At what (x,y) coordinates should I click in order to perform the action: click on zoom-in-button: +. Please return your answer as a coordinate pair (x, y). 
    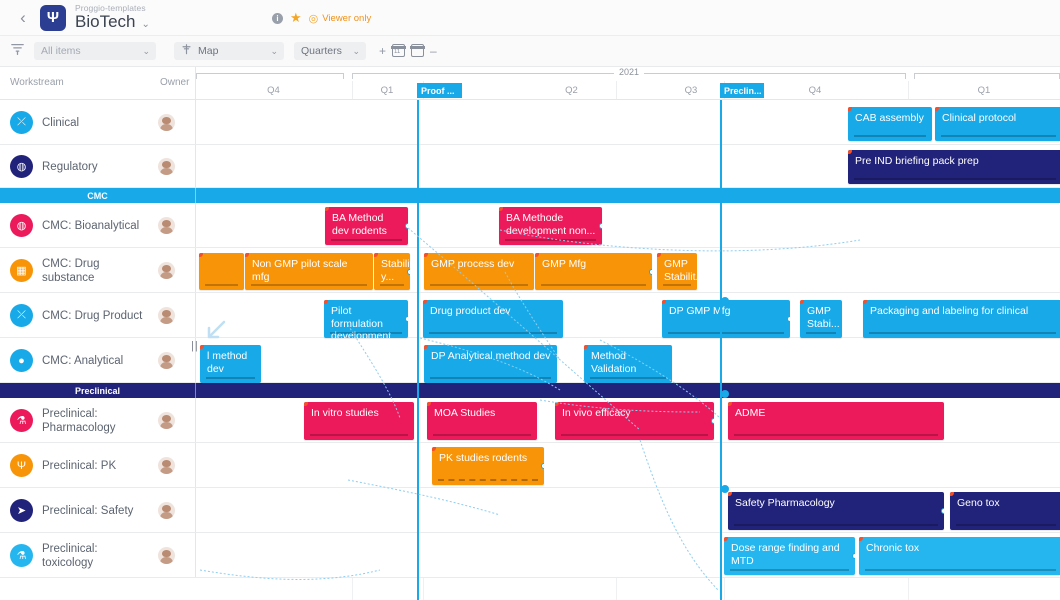
    Looking at the image, I should click on (382, 51).